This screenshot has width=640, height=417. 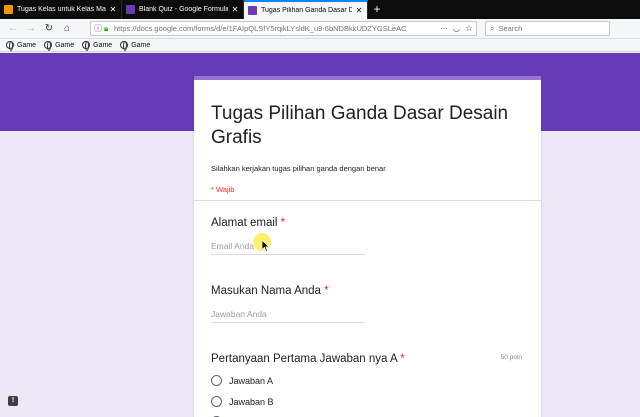 I want to click on pocket-icon: ◡, so click(x=456, y=28).